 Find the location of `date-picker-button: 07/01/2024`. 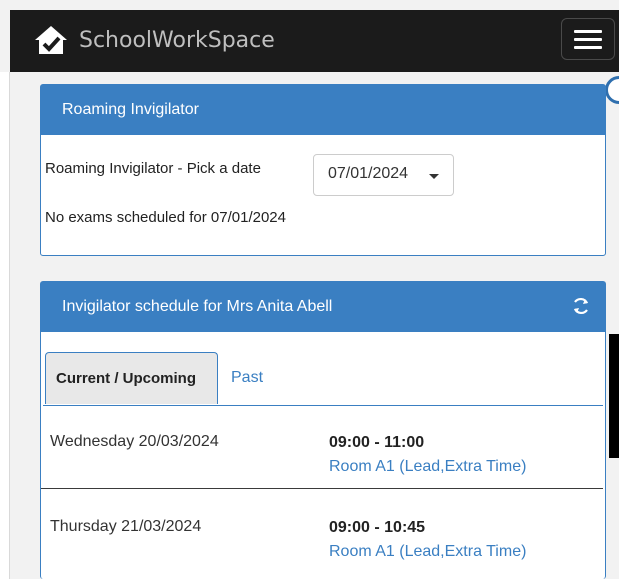

date-picker-button: 07/01/2024 is located at coordinates (383, 175).